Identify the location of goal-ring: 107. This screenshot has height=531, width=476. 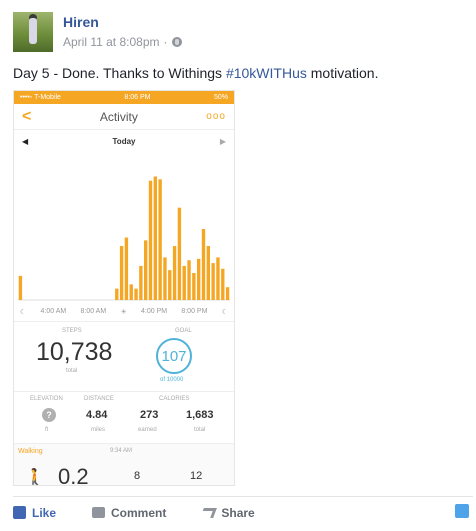
(174, 356).